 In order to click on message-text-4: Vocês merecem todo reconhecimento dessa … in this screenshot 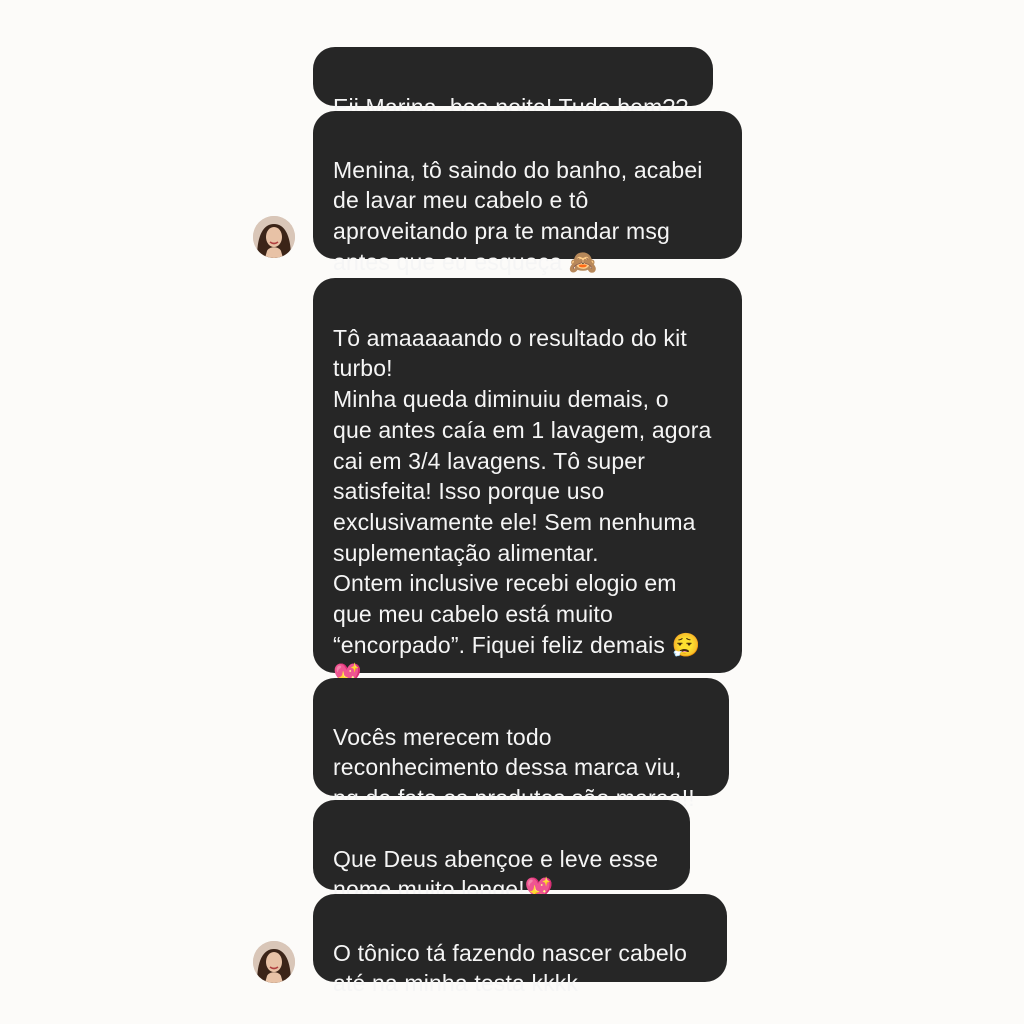, I will do `click(514, 767)`.